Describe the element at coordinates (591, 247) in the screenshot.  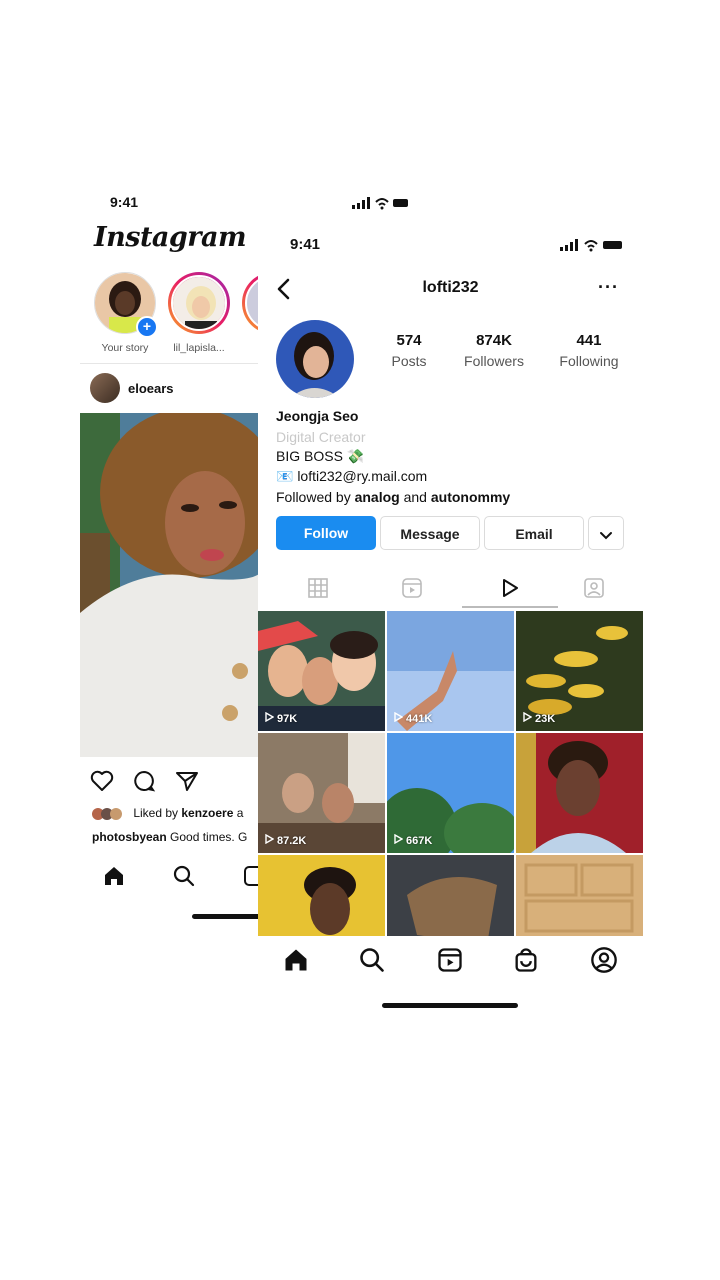
I see `status-icons` at that location.